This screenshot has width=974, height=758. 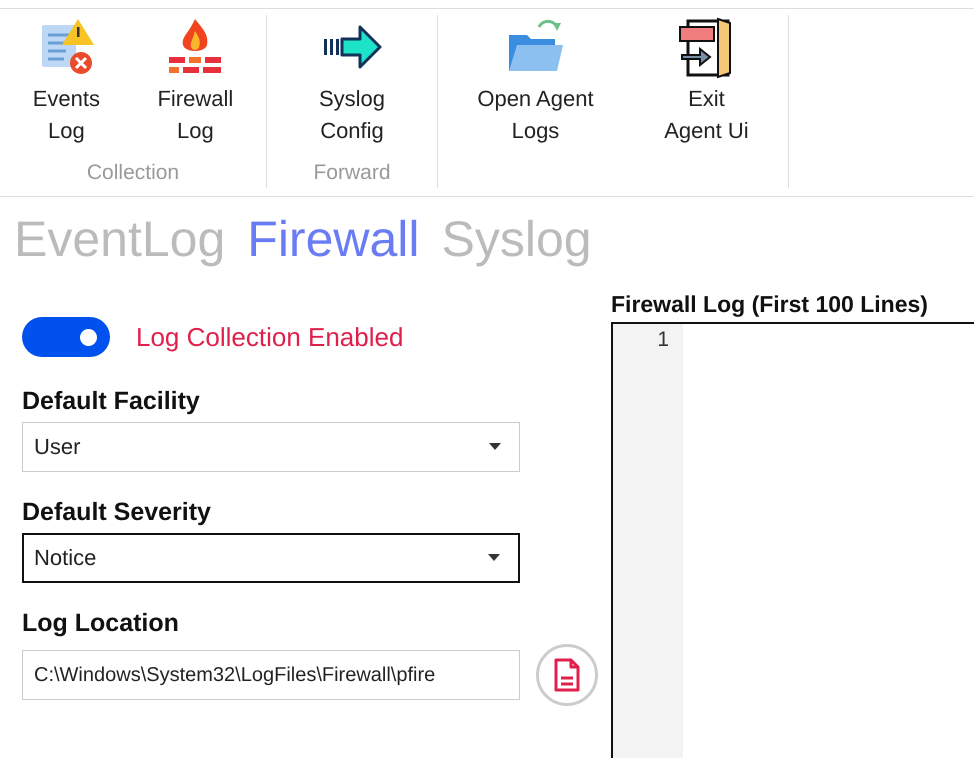 What do you see at coordinates (111, 401) in the screenshot?
I see `field-label: Default Facility` at bounding box center [111, 401].